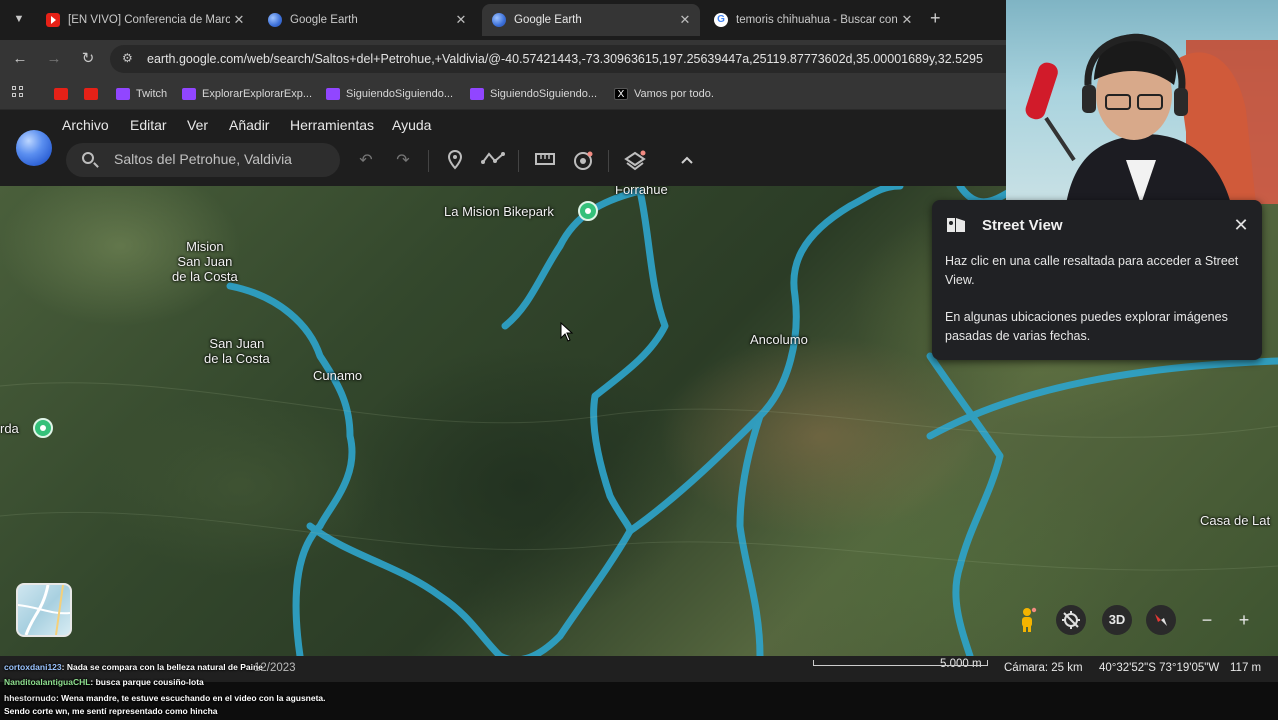 The width and height of the screenshot is (1278, 720). What do you see at coordinates (779, 339) in the screenshot?
I see `place-label-ancolumo: Ancolumo` at bounding box center [779, 339].